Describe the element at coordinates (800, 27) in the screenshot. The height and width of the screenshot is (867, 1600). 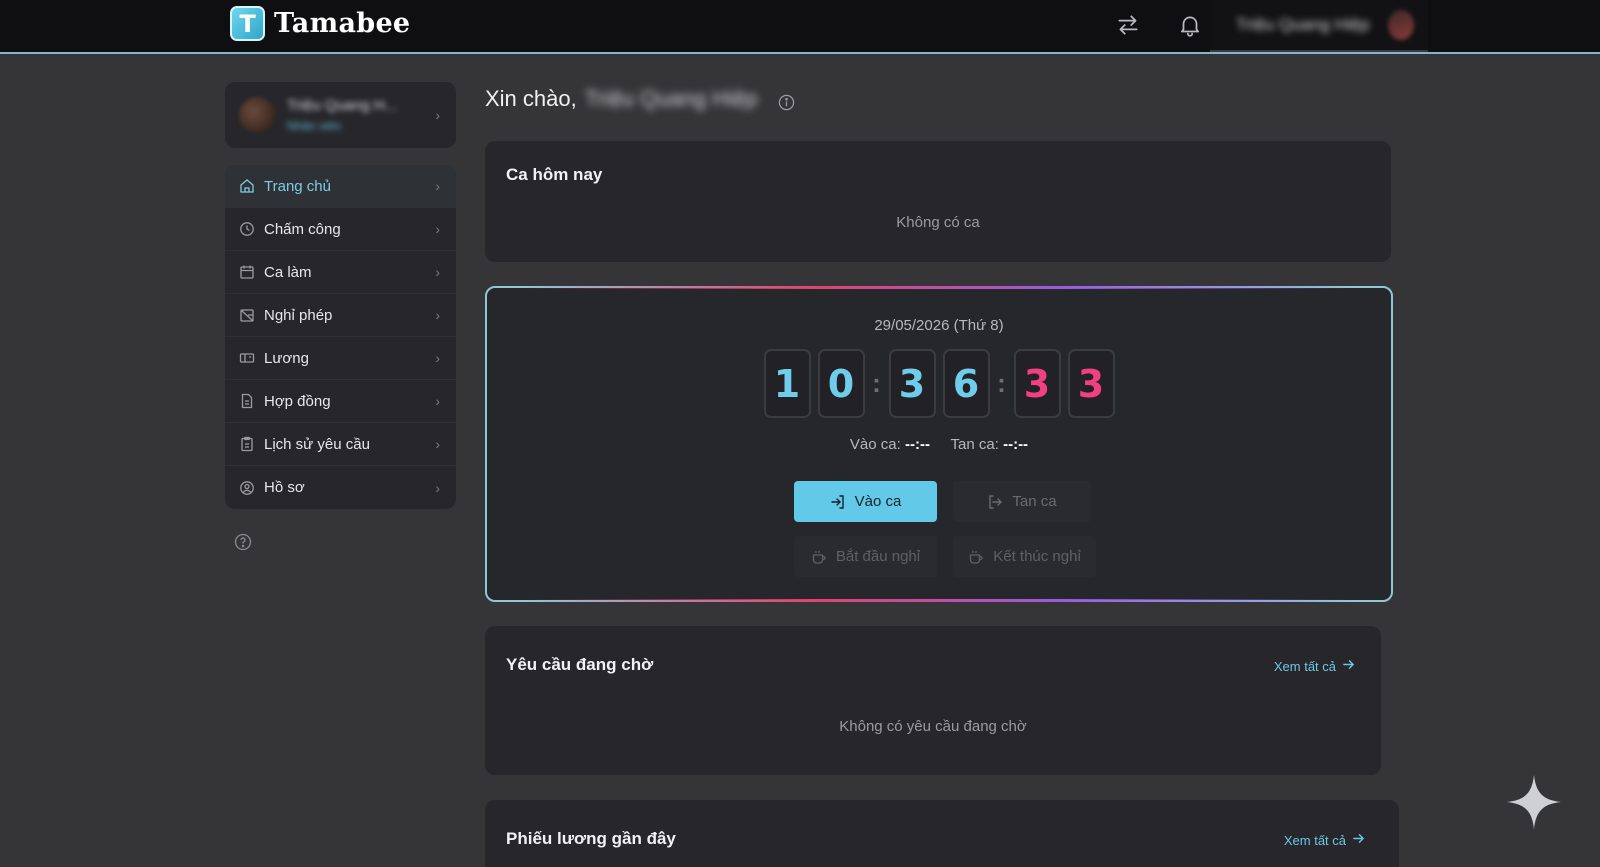
I see `top-bar: T Tamabee Triệu Quang Hiệp` at that location.